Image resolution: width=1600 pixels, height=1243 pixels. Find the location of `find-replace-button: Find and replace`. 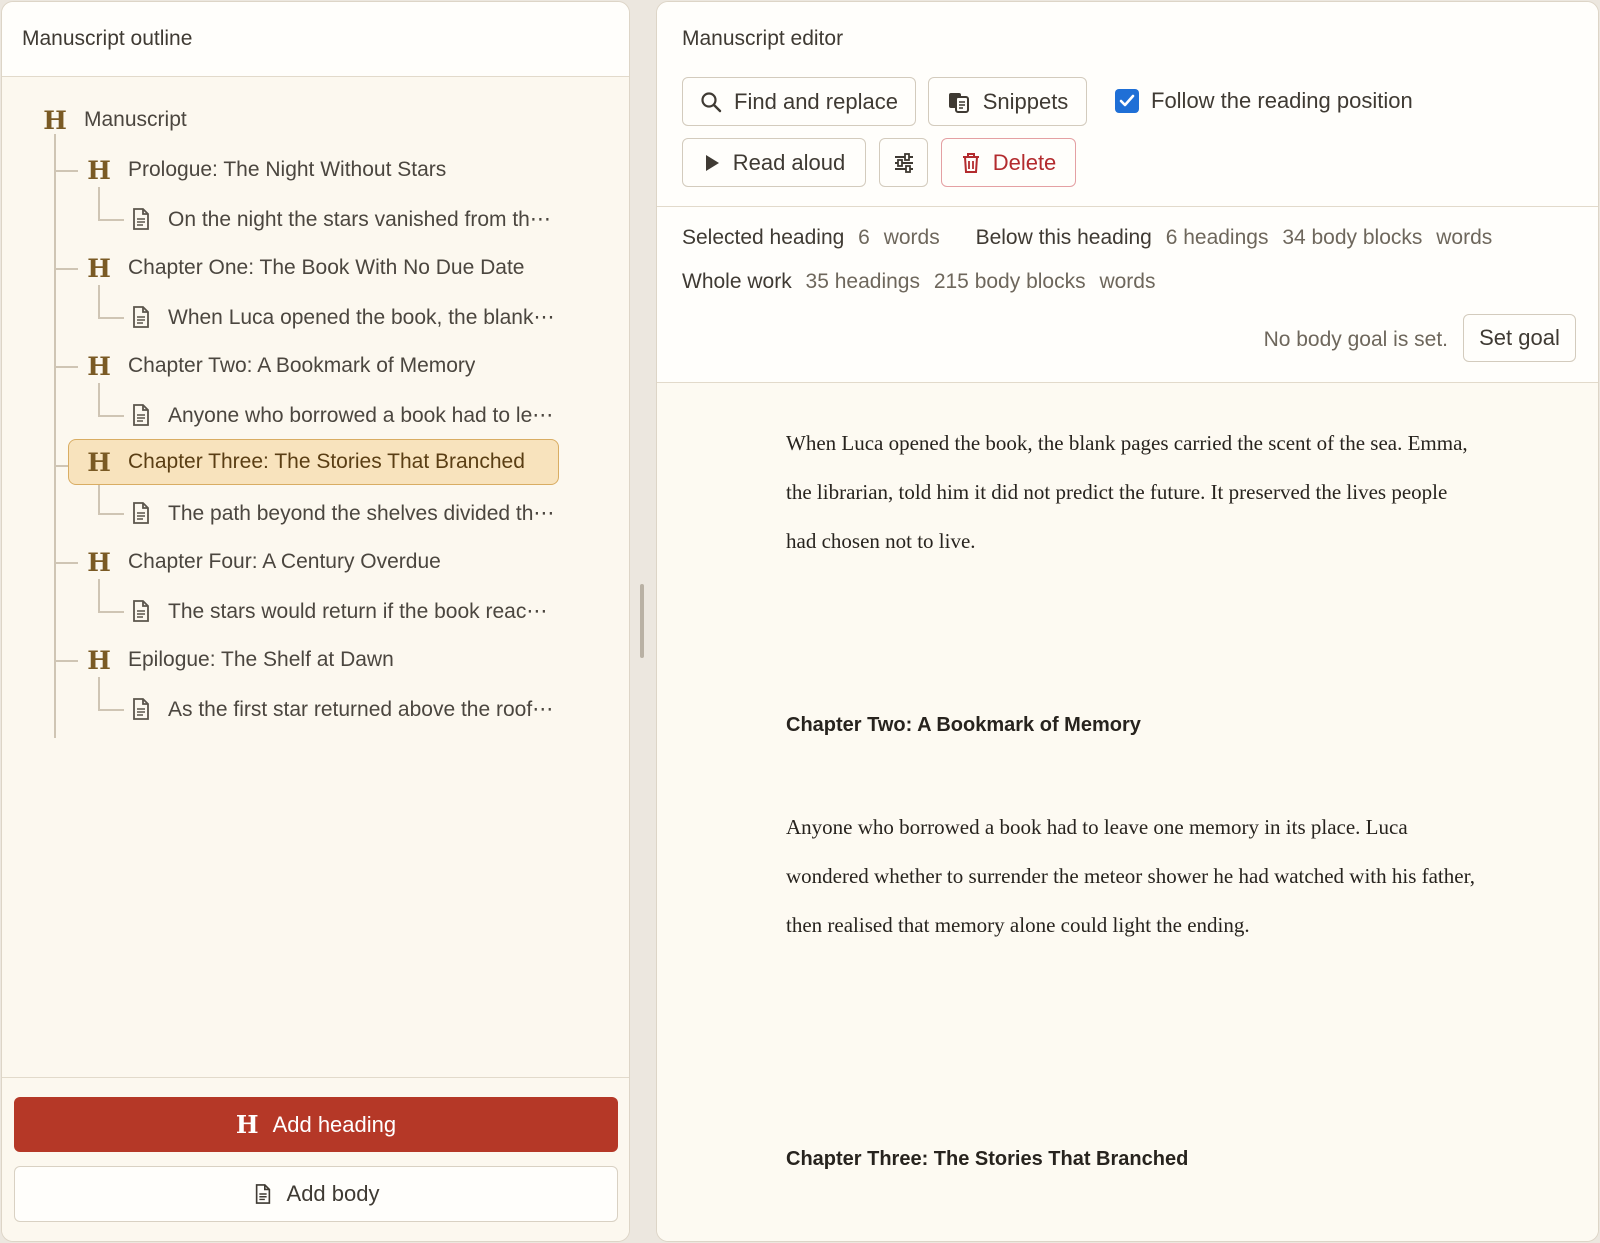

find-replace-button: Find and replace is located at coordinates (799, 101).